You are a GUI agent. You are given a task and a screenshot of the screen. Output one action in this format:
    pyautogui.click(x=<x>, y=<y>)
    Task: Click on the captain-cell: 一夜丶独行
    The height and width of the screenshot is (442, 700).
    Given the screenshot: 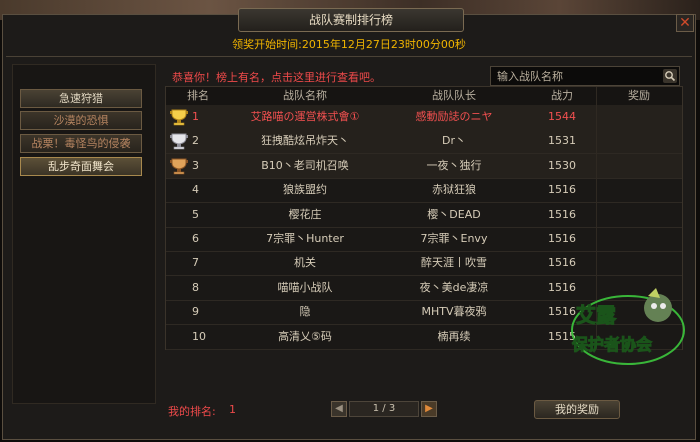 What is the action you would take?
    pyautogui.click(x=454, y=165)
    